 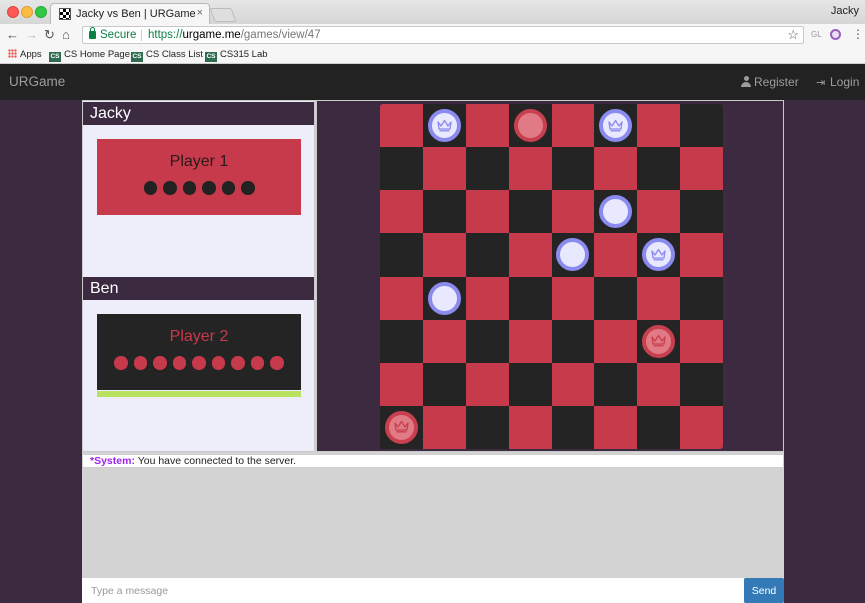 I want to click on reload-icon: ↻, so click(x=49, y=35).